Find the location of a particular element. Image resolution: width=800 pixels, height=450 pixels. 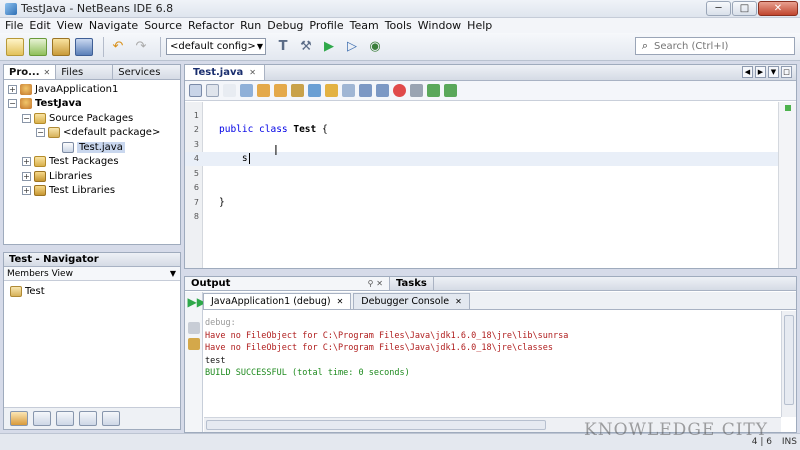

maximize-window-icon: □ is located at coordinates (786, 72).